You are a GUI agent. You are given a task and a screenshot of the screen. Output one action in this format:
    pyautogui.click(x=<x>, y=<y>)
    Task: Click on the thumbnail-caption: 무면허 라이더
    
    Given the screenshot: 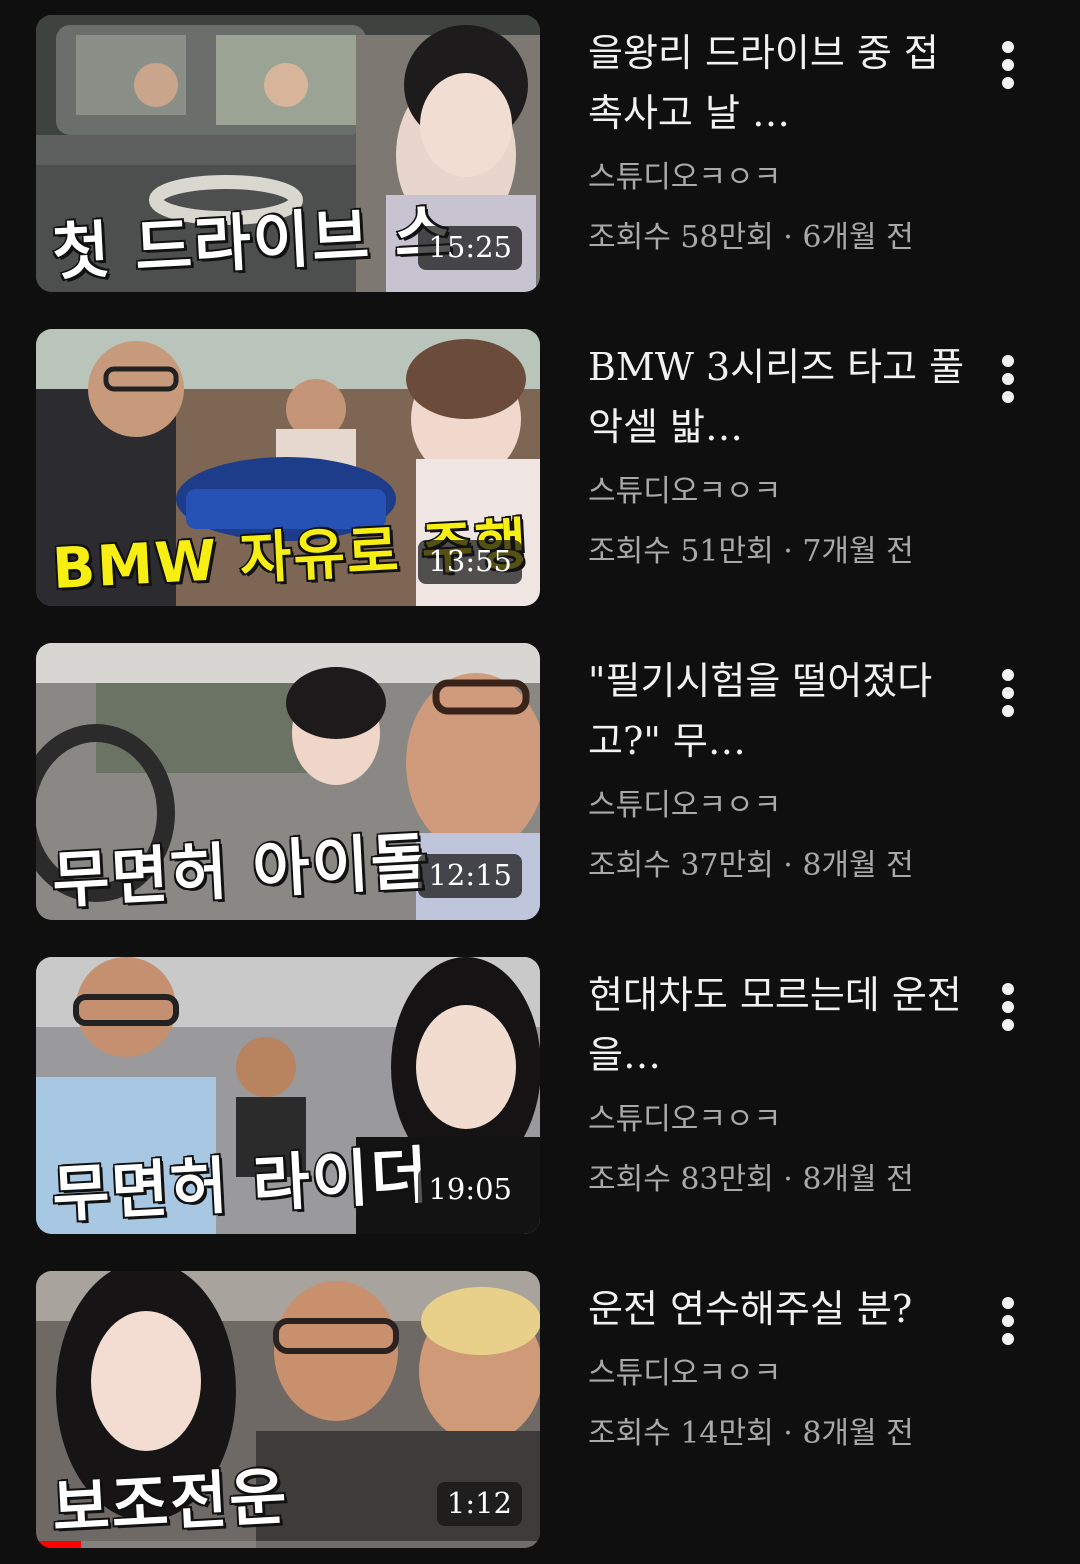 What is the action you would take?
    pyautogui.click(x=241, y=1185)
    